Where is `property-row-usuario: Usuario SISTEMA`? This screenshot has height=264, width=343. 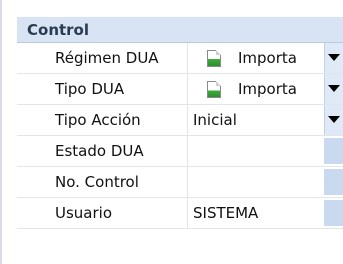 property-row-usuario: Usuario SISTEMA is located at coordinates (180, 213).